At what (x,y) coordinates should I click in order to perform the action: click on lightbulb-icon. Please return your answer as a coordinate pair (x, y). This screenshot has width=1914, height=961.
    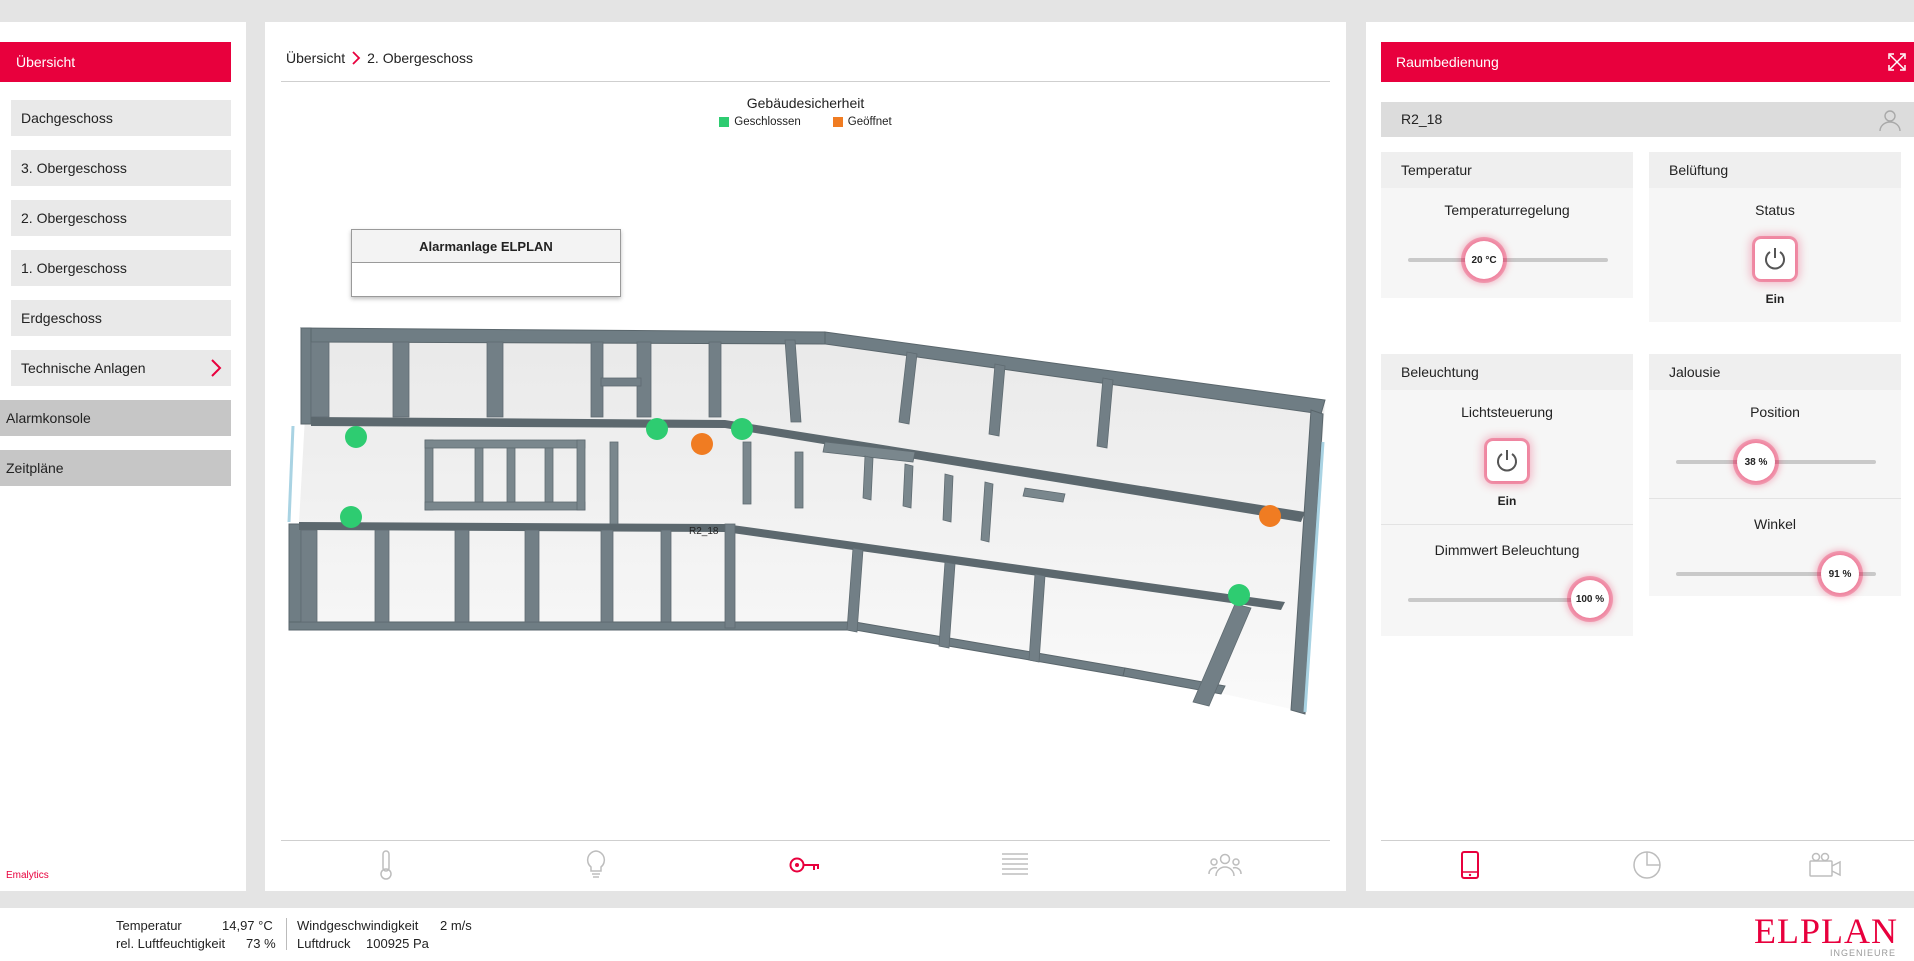
    Looking at the image, I should click on (596, 865).